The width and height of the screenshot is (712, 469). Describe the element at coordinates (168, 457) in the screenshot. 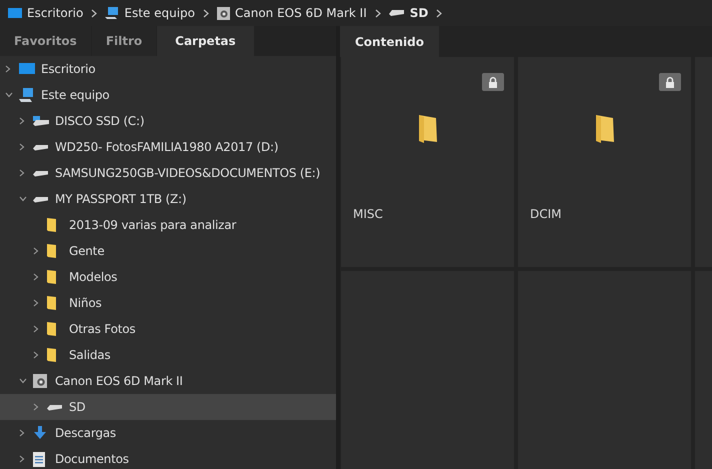

I see `tree-row: Documentos` at that location.